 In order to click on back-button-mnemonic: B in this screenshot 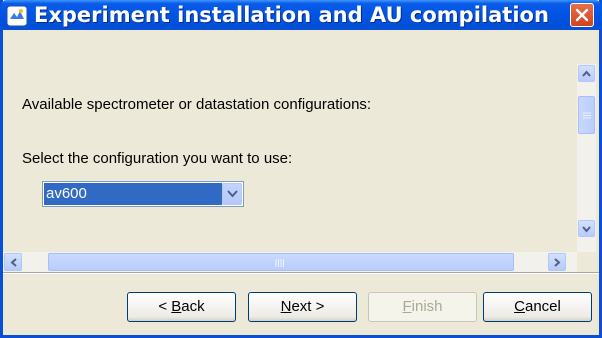, I will do `click(176, 306)`.